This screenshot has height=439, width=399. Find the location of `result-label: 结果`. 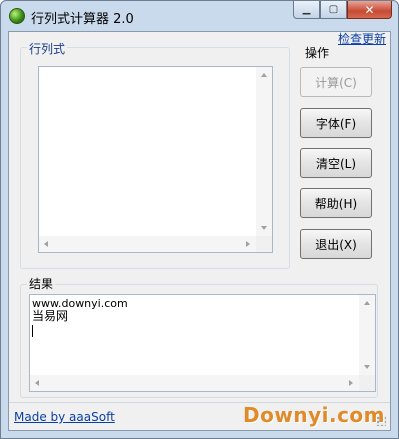

result-label: 结果 is located at coordinates (41, 283).